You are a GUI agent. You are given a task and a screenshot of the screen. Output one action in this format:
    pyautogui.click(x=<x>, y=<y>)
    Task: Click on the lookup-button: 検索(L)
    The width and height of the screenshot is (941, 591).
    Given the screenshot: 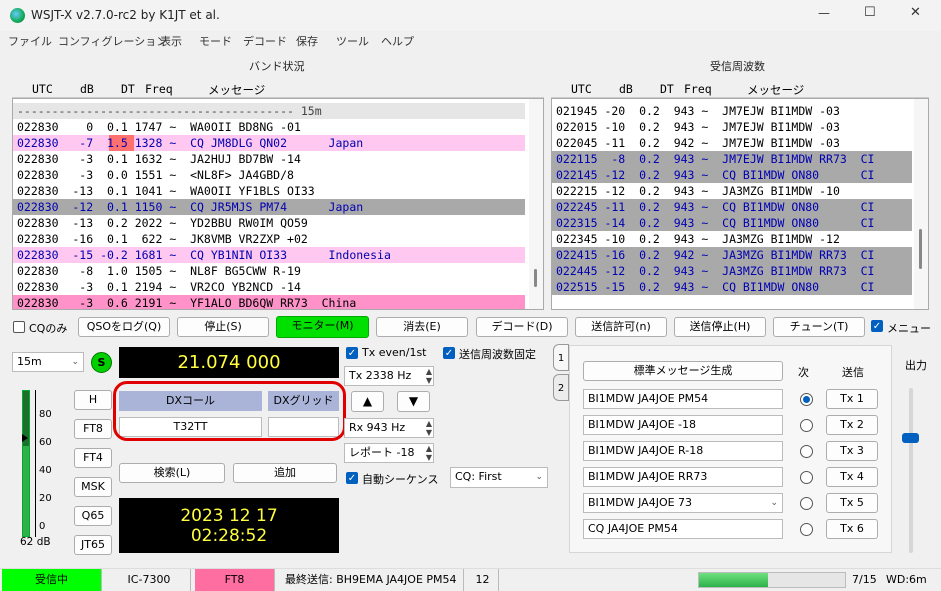 What is the action you would take?
    pyautogui.click(x=172, y=473)
    